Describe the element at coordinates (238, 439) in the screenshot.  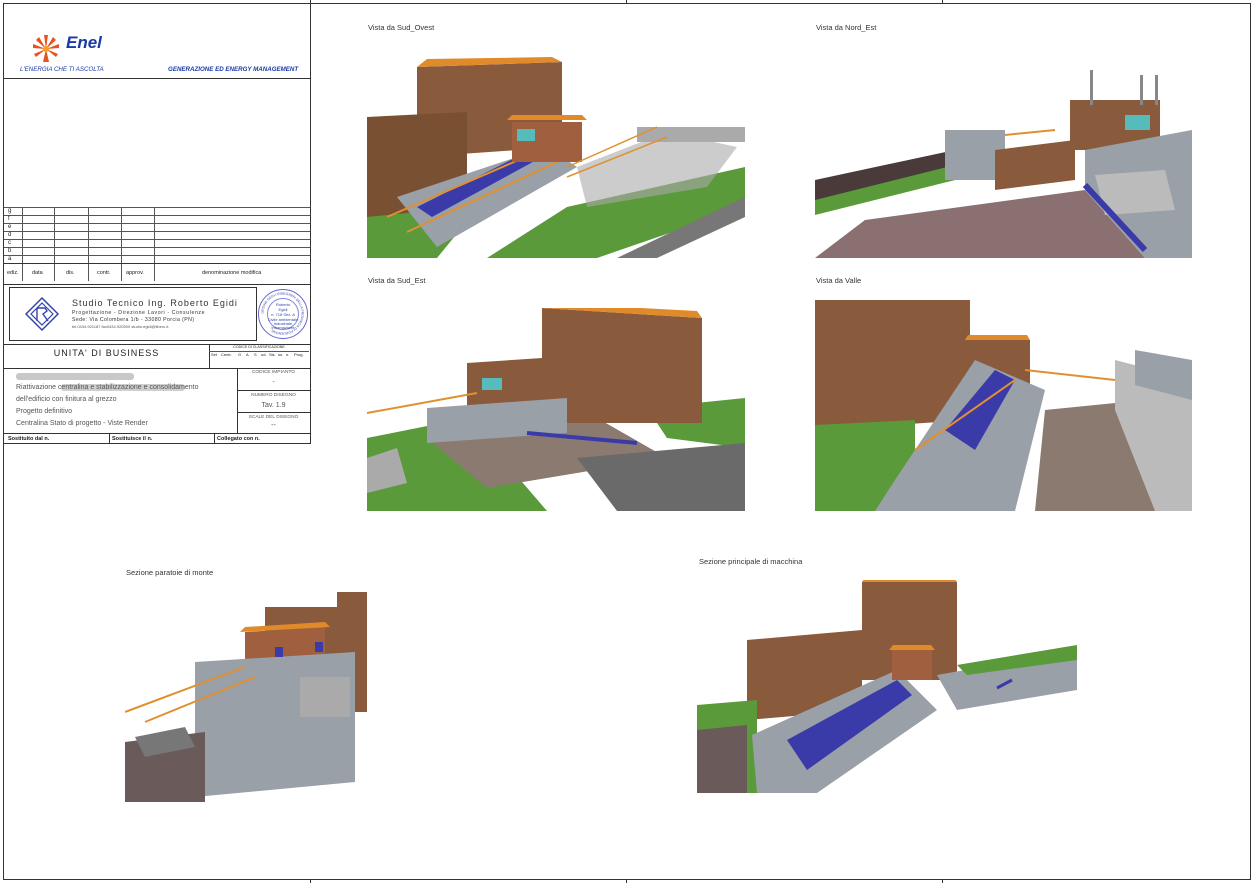
I see `linked-with-label: Collegato con n.` at that location.